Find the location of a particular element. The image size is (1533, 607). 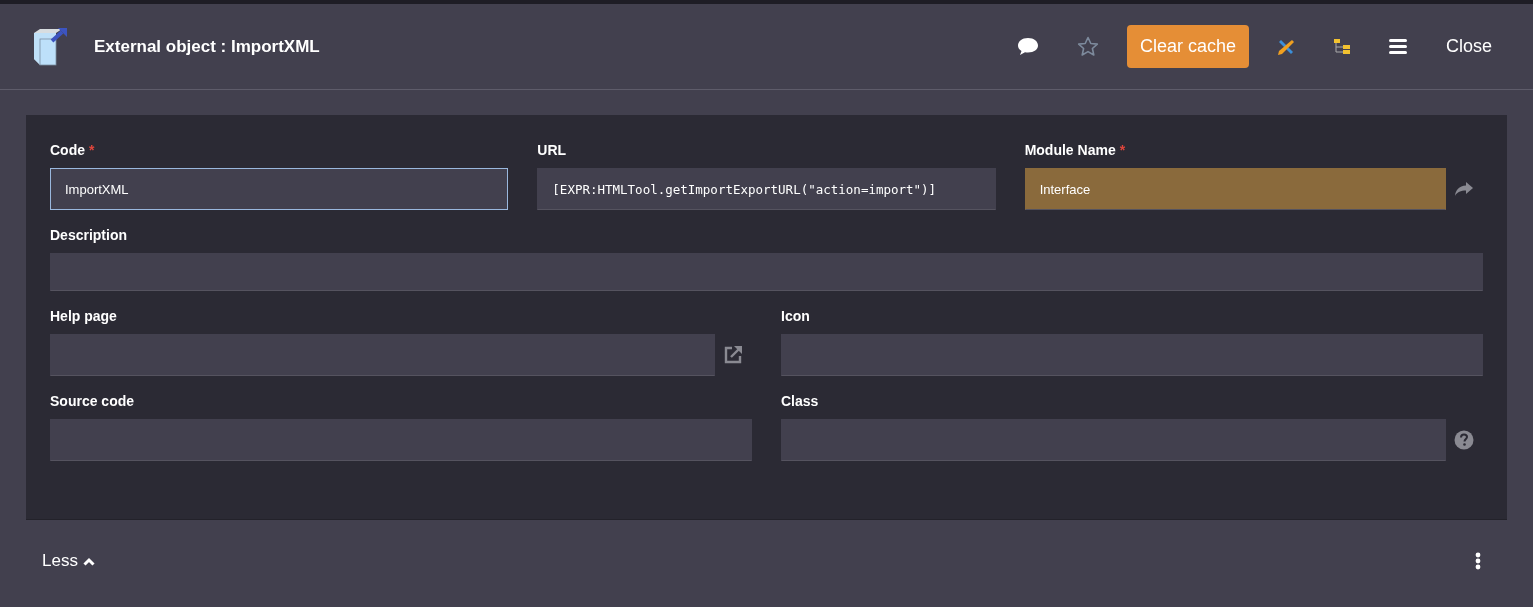

field-label: Icon is located at coordinates (795, 317).